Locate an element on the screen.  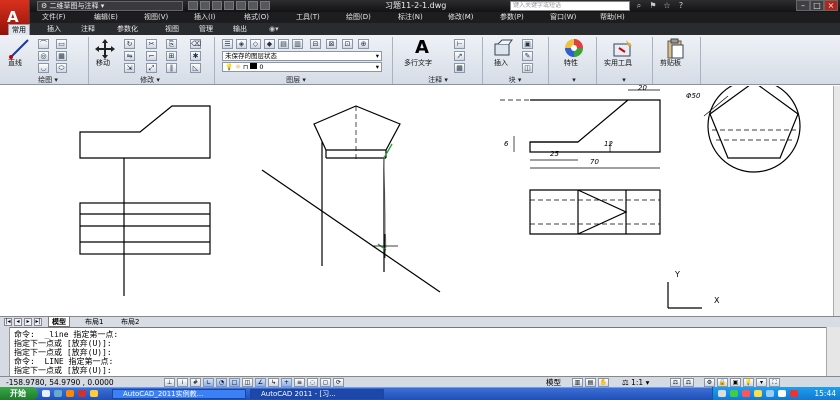
pan-icon: ✋ is located at coordinates (603, 382).